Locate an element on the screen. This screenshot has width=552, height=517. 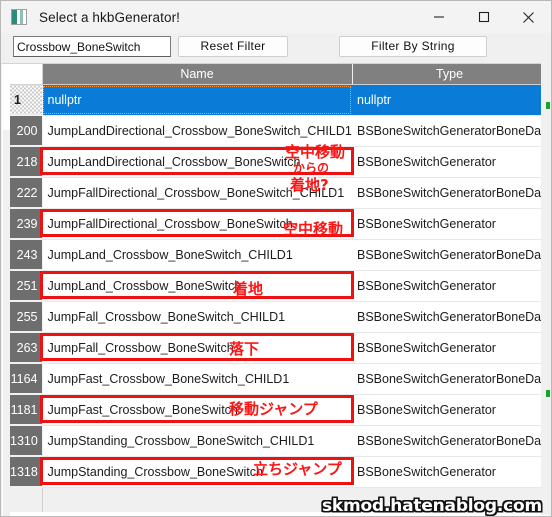
row-number-cell: 1181 is located at coordinates (26, 410).